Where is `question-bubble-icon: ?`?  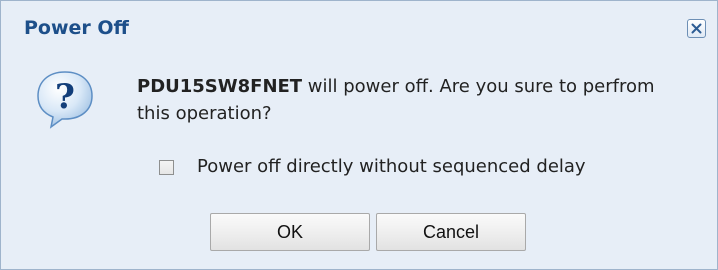 question-bubble-icon: ? is located at coordinates (65, 100).